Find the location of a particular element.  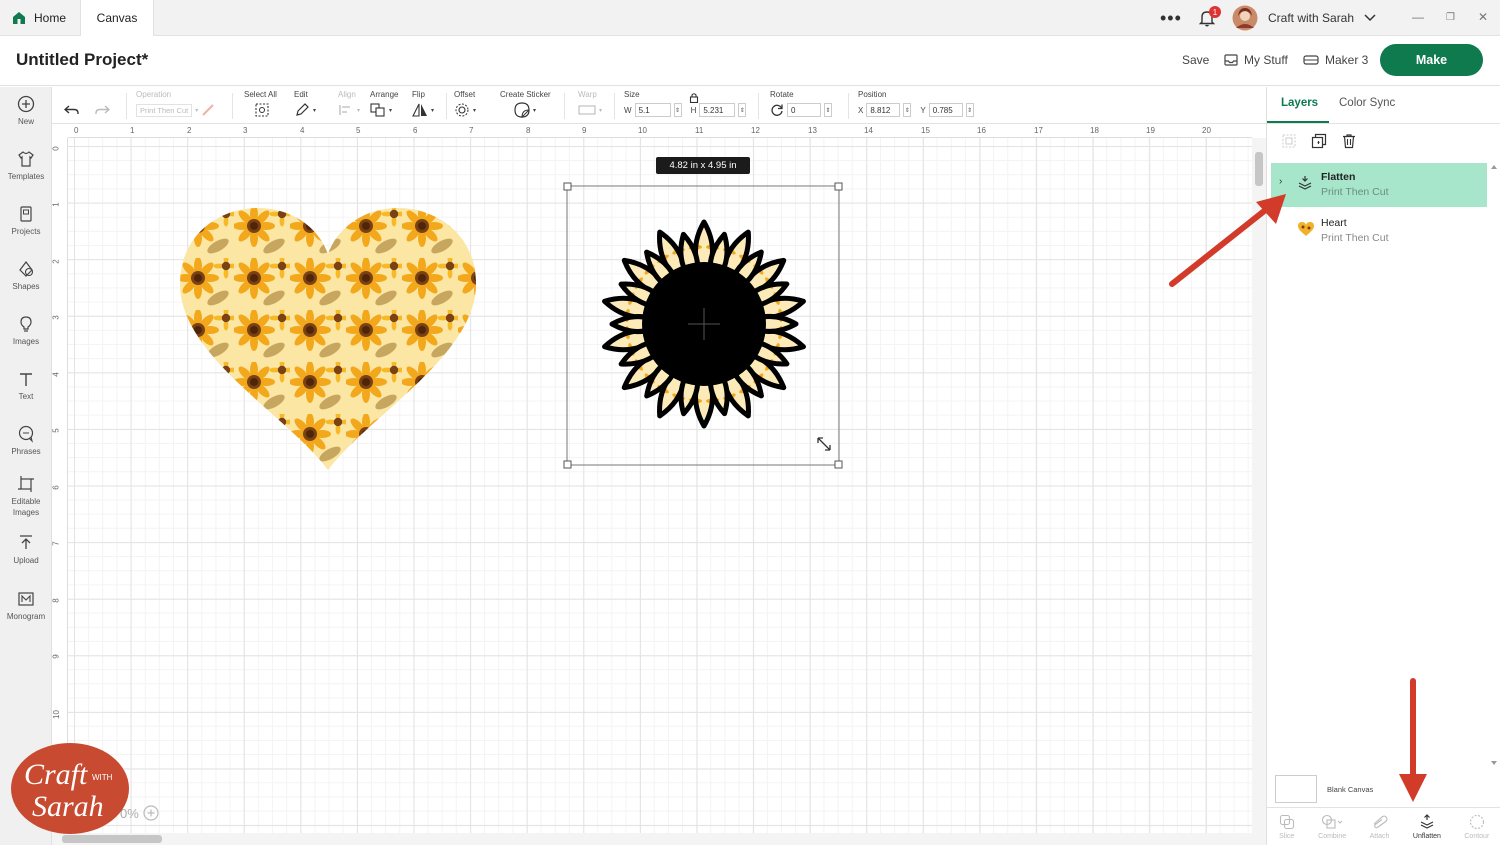

layer-row-flatten: › Flatten Print Then Cut is located at coordinates (1379, 185).